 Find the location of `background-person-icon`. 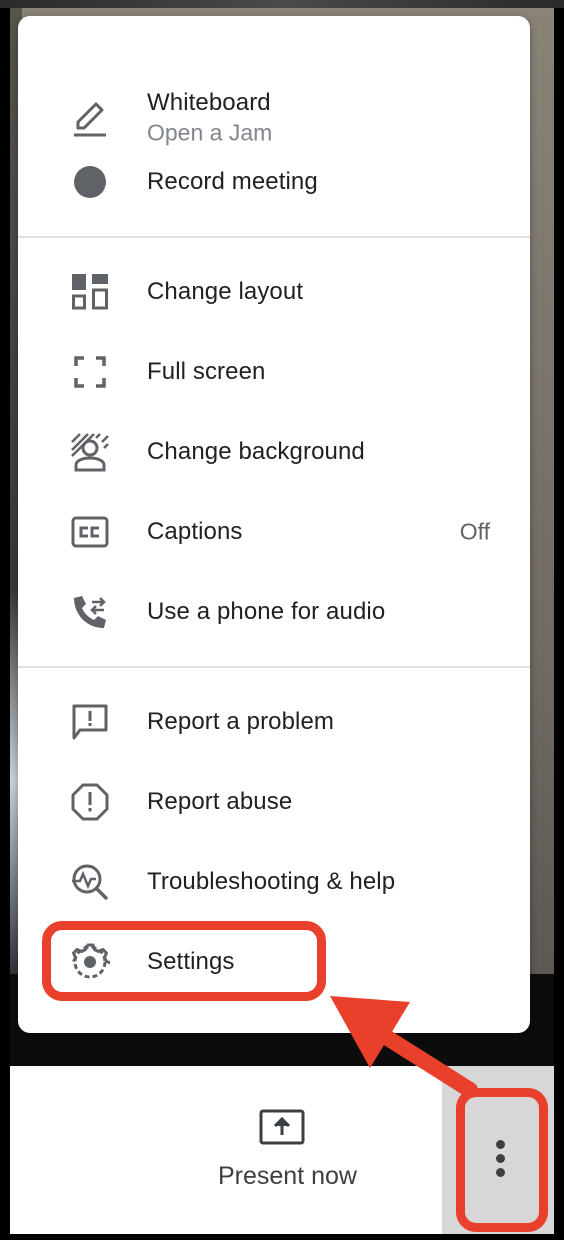

background-person-icon is located at coordinates (90, 452).